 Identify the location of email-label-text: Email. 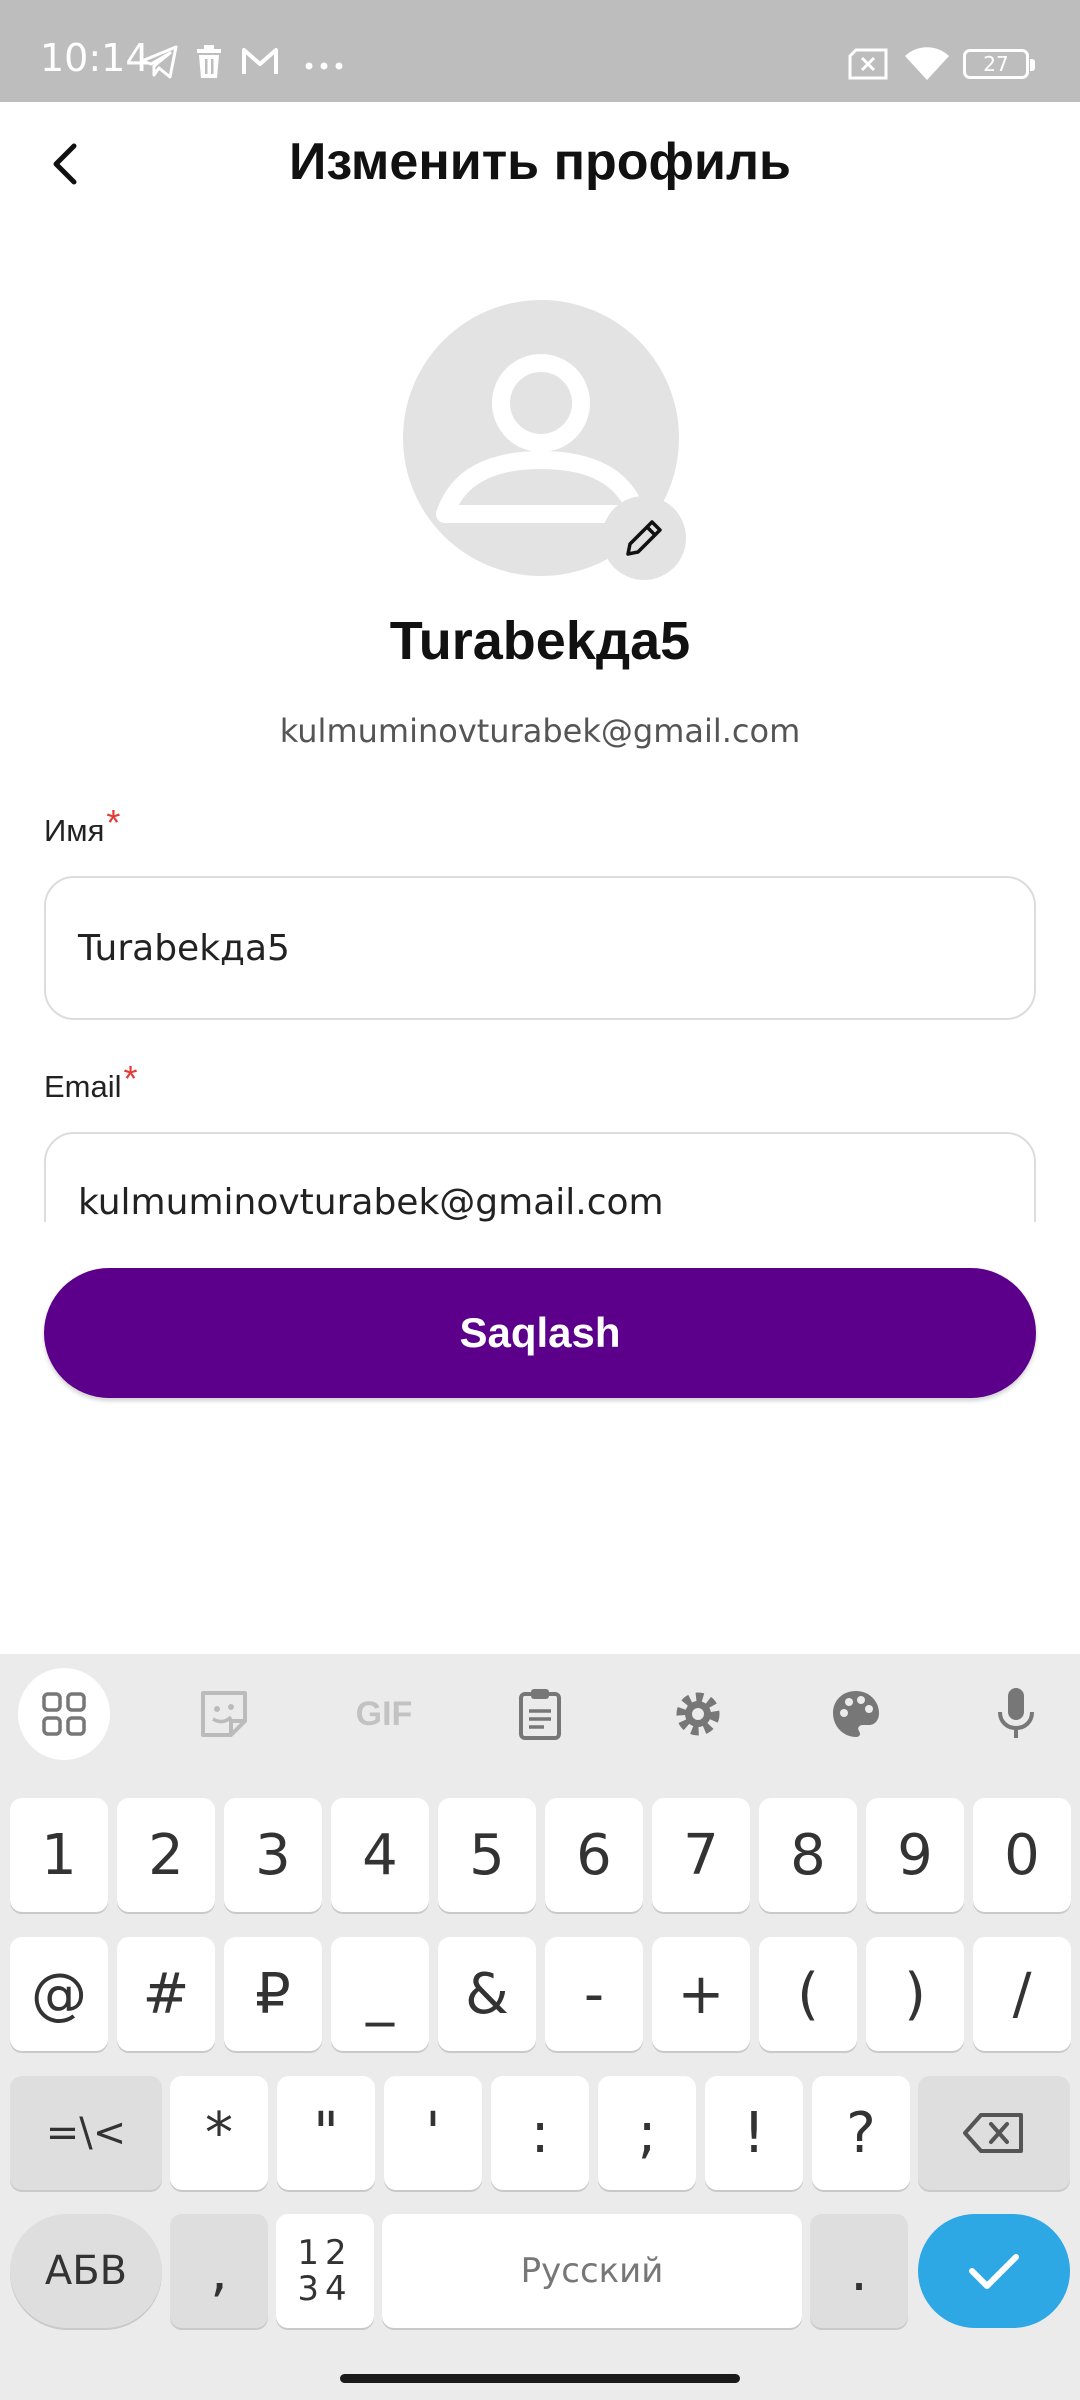
(83, 1086).